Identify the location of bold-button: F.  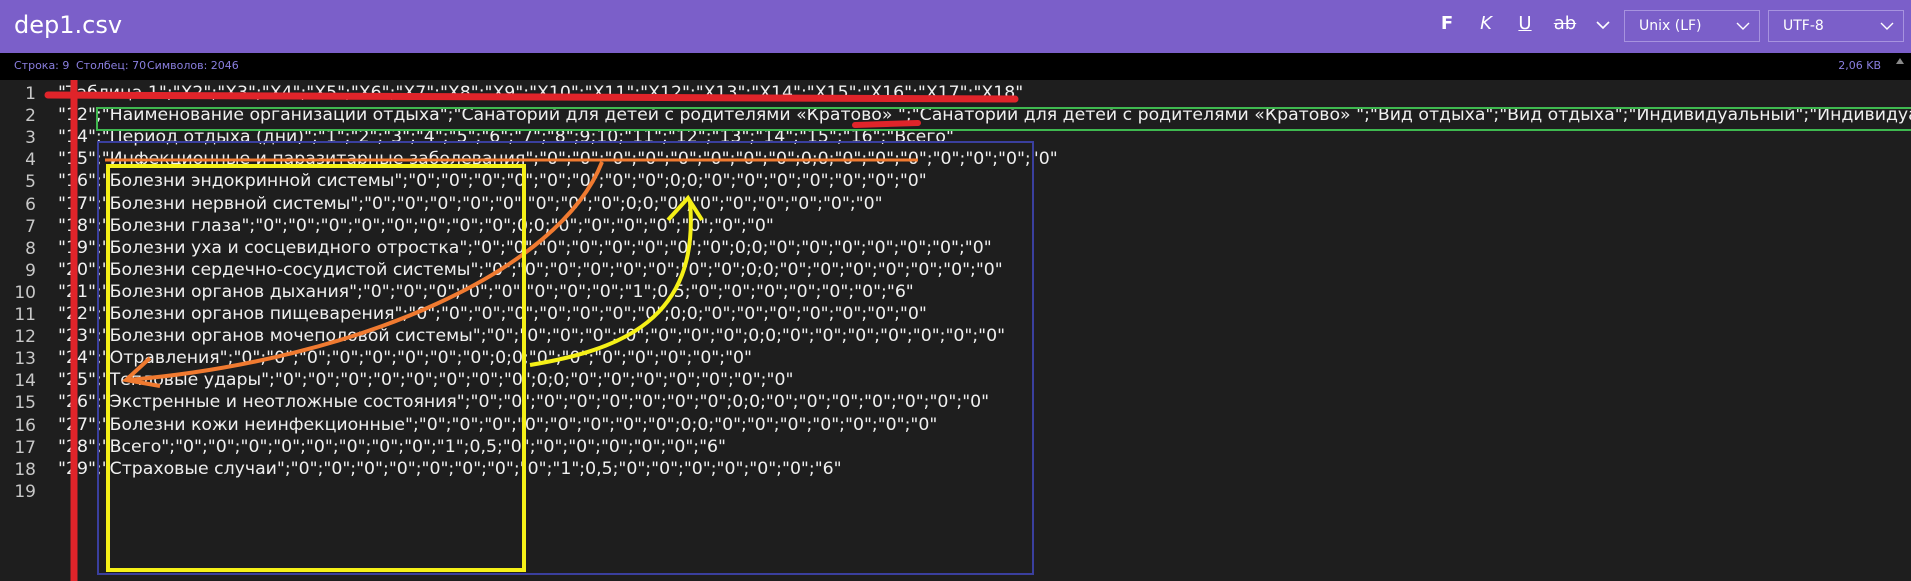
(1447, 23).